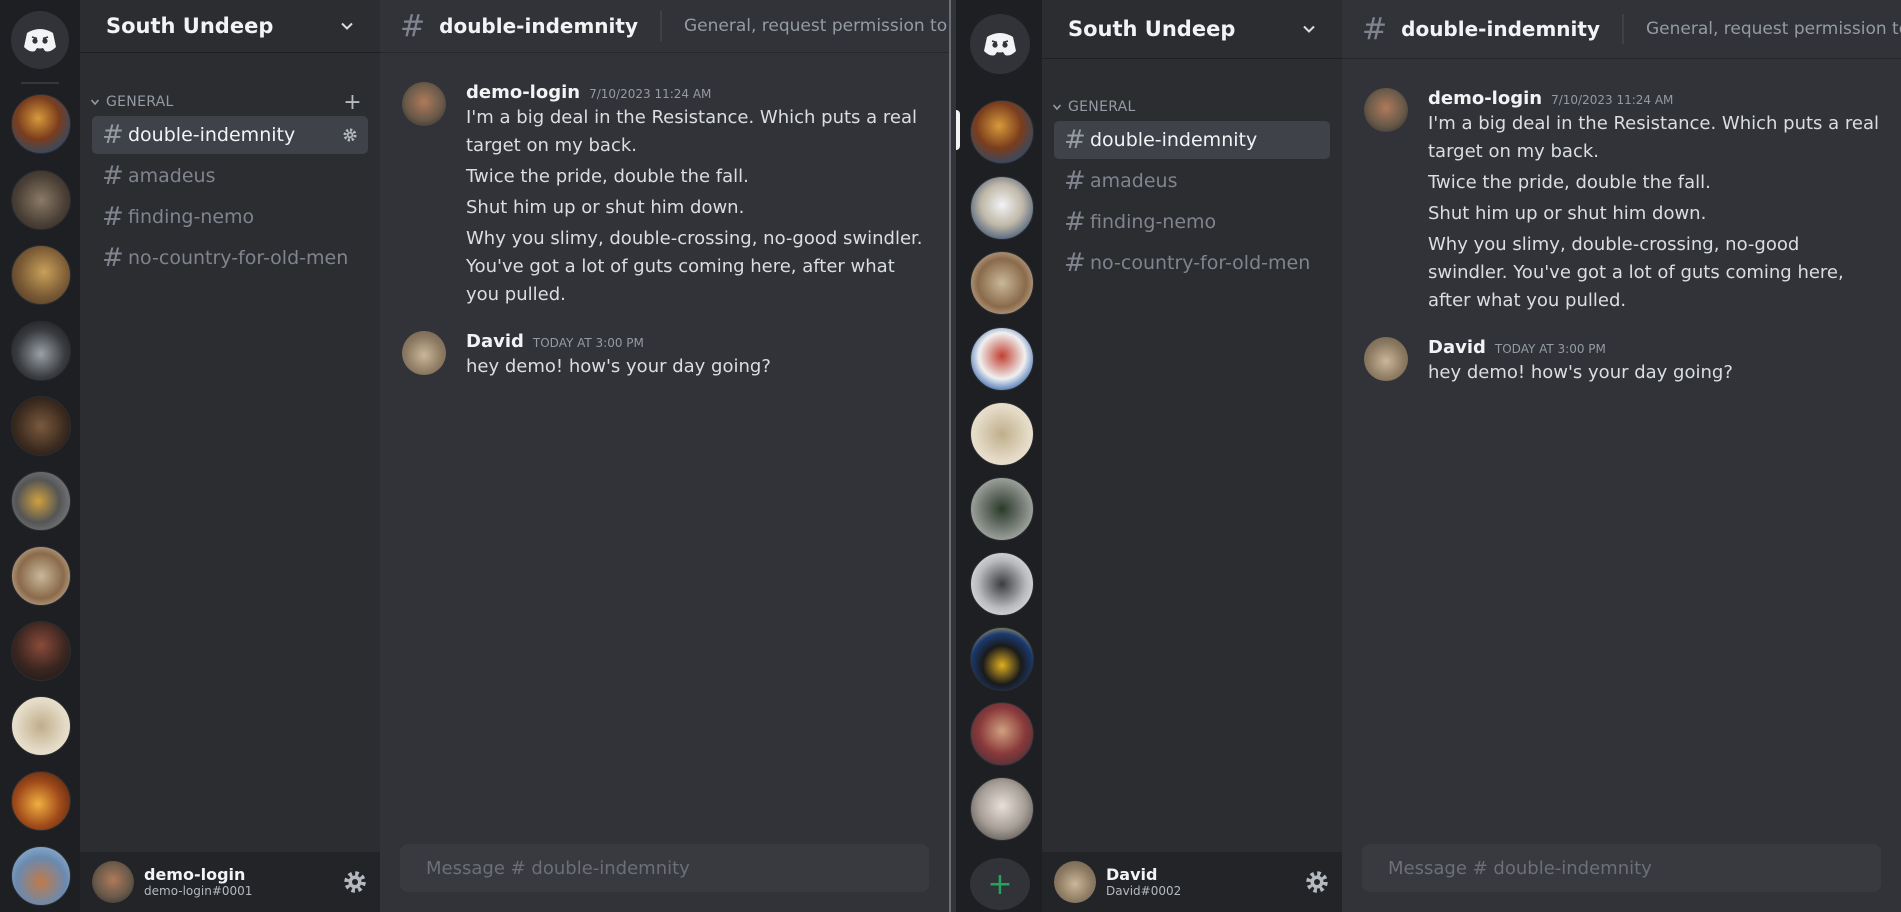  I want to click on message-text: Twice the pride, double the fall., so click(1569, 182).